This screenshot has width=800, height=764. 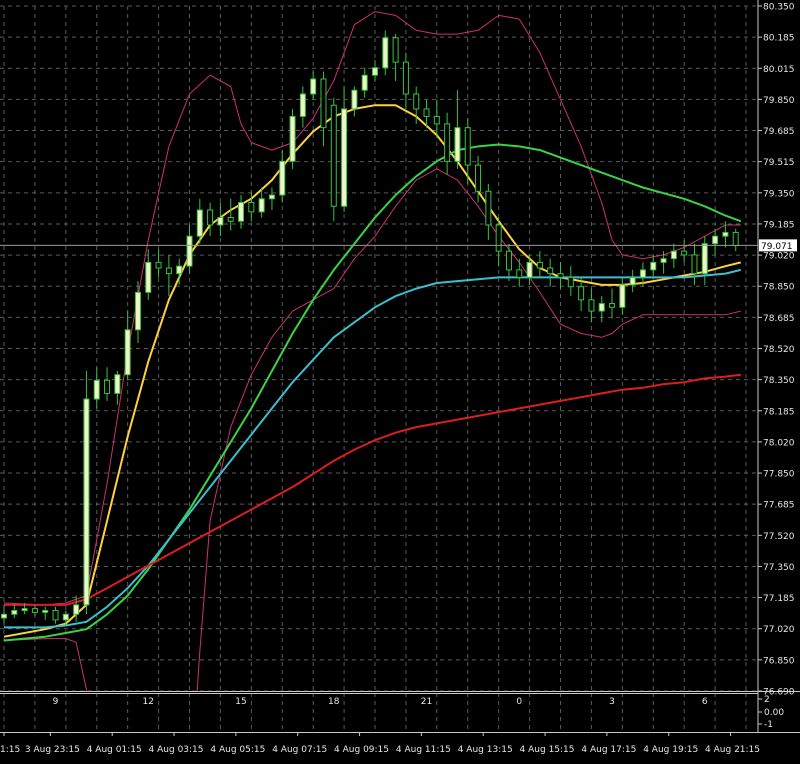 I want to click on time-label: 4 Aug 11:15, so click(x=423, y=750).